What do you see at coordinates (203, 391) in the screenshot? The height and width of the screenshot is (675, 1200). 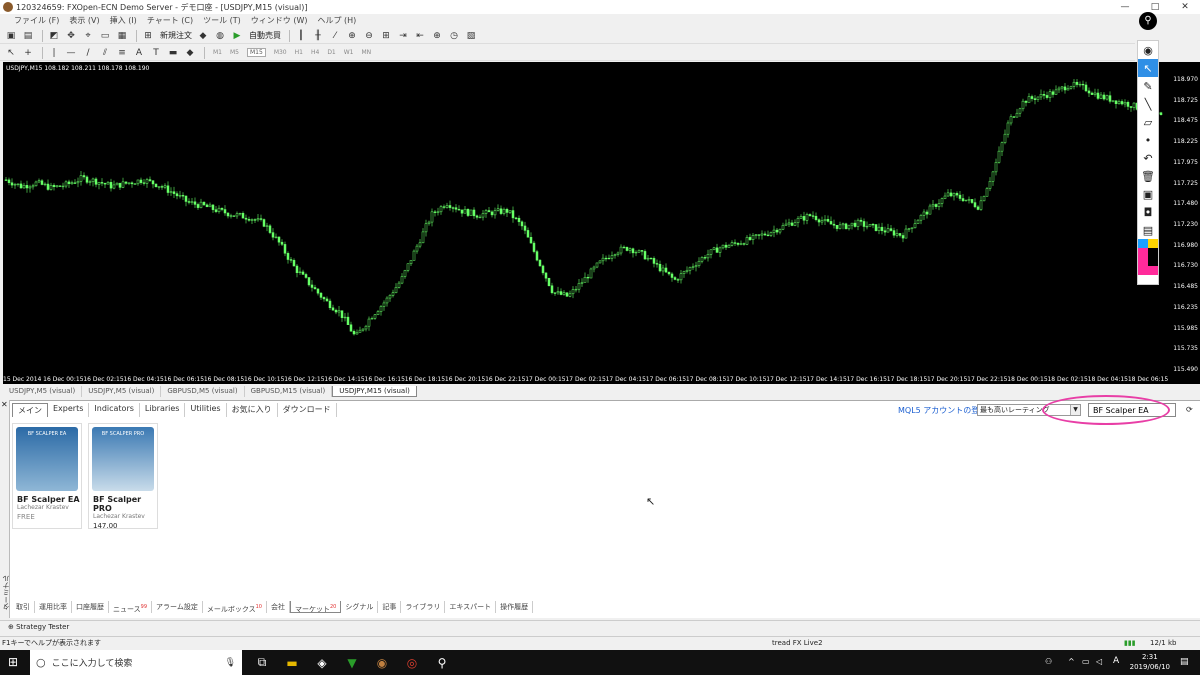 I see `chart-tab-gbpusd-m5: GBPUSD,M5 (visual)` at bounding box center [203, 391].